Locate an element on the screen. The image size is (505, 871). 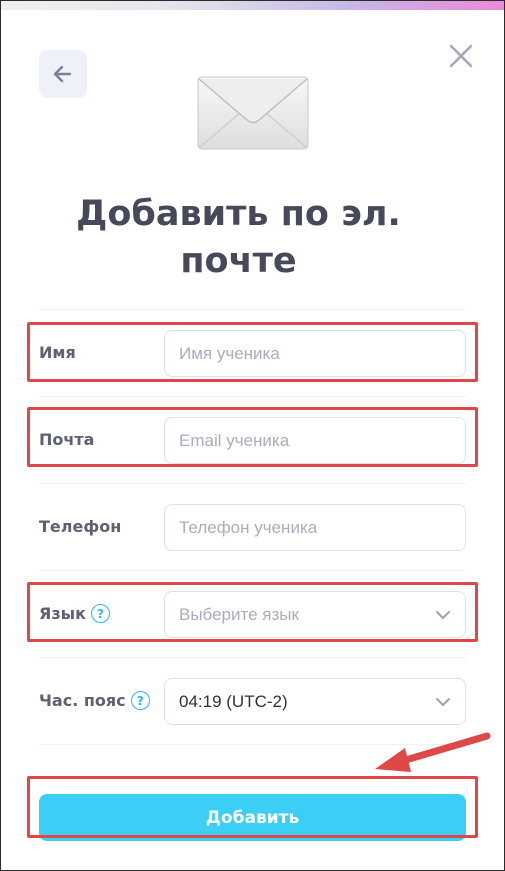
arrow-left-icon is located at coordinates (62, 74).